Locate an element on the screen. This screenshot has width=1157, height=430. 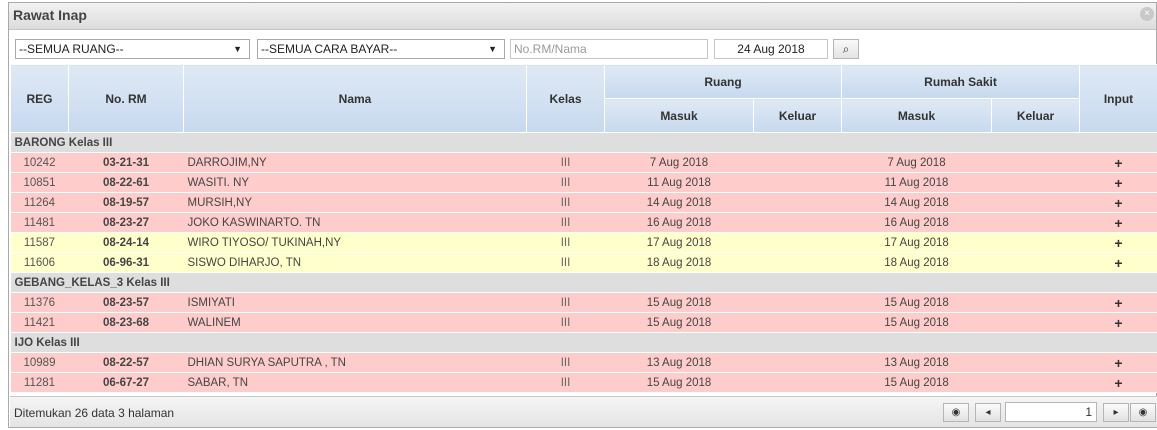
prev-page-icon: ◂ is located at coordinates (988, 412).